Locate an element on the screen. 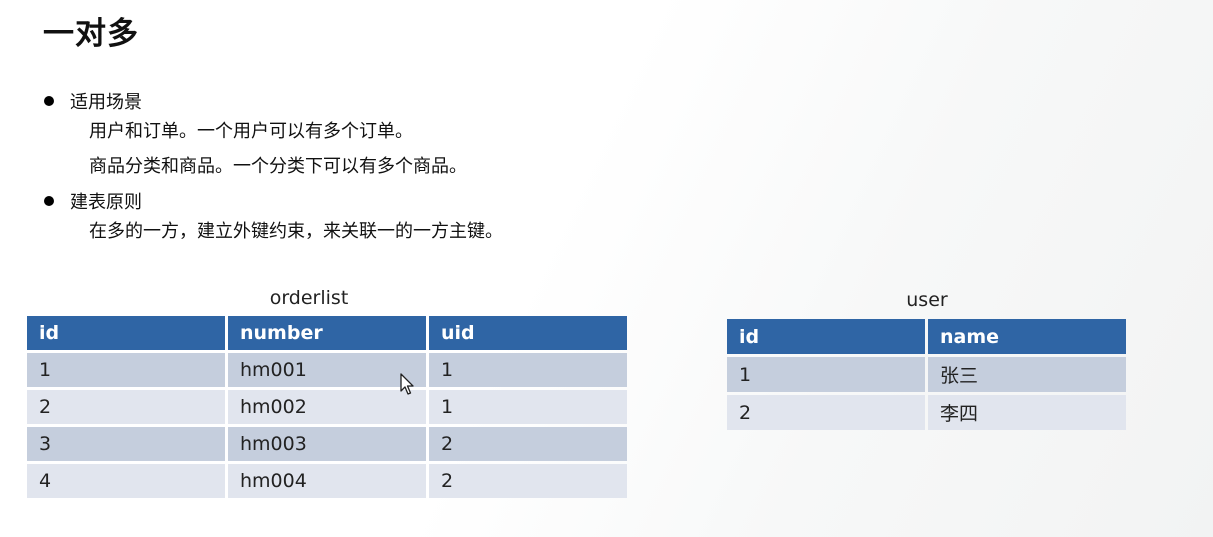  table-row: 4 hm004 2 is located at coordinates (327, 481).